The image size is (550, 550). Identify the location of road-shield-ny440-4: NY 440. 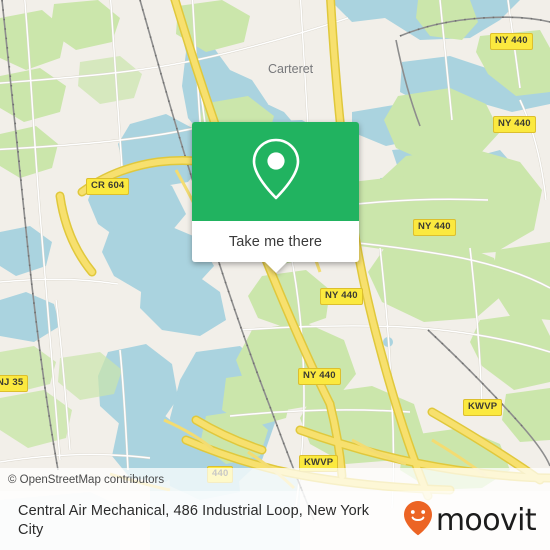
(341, 296).